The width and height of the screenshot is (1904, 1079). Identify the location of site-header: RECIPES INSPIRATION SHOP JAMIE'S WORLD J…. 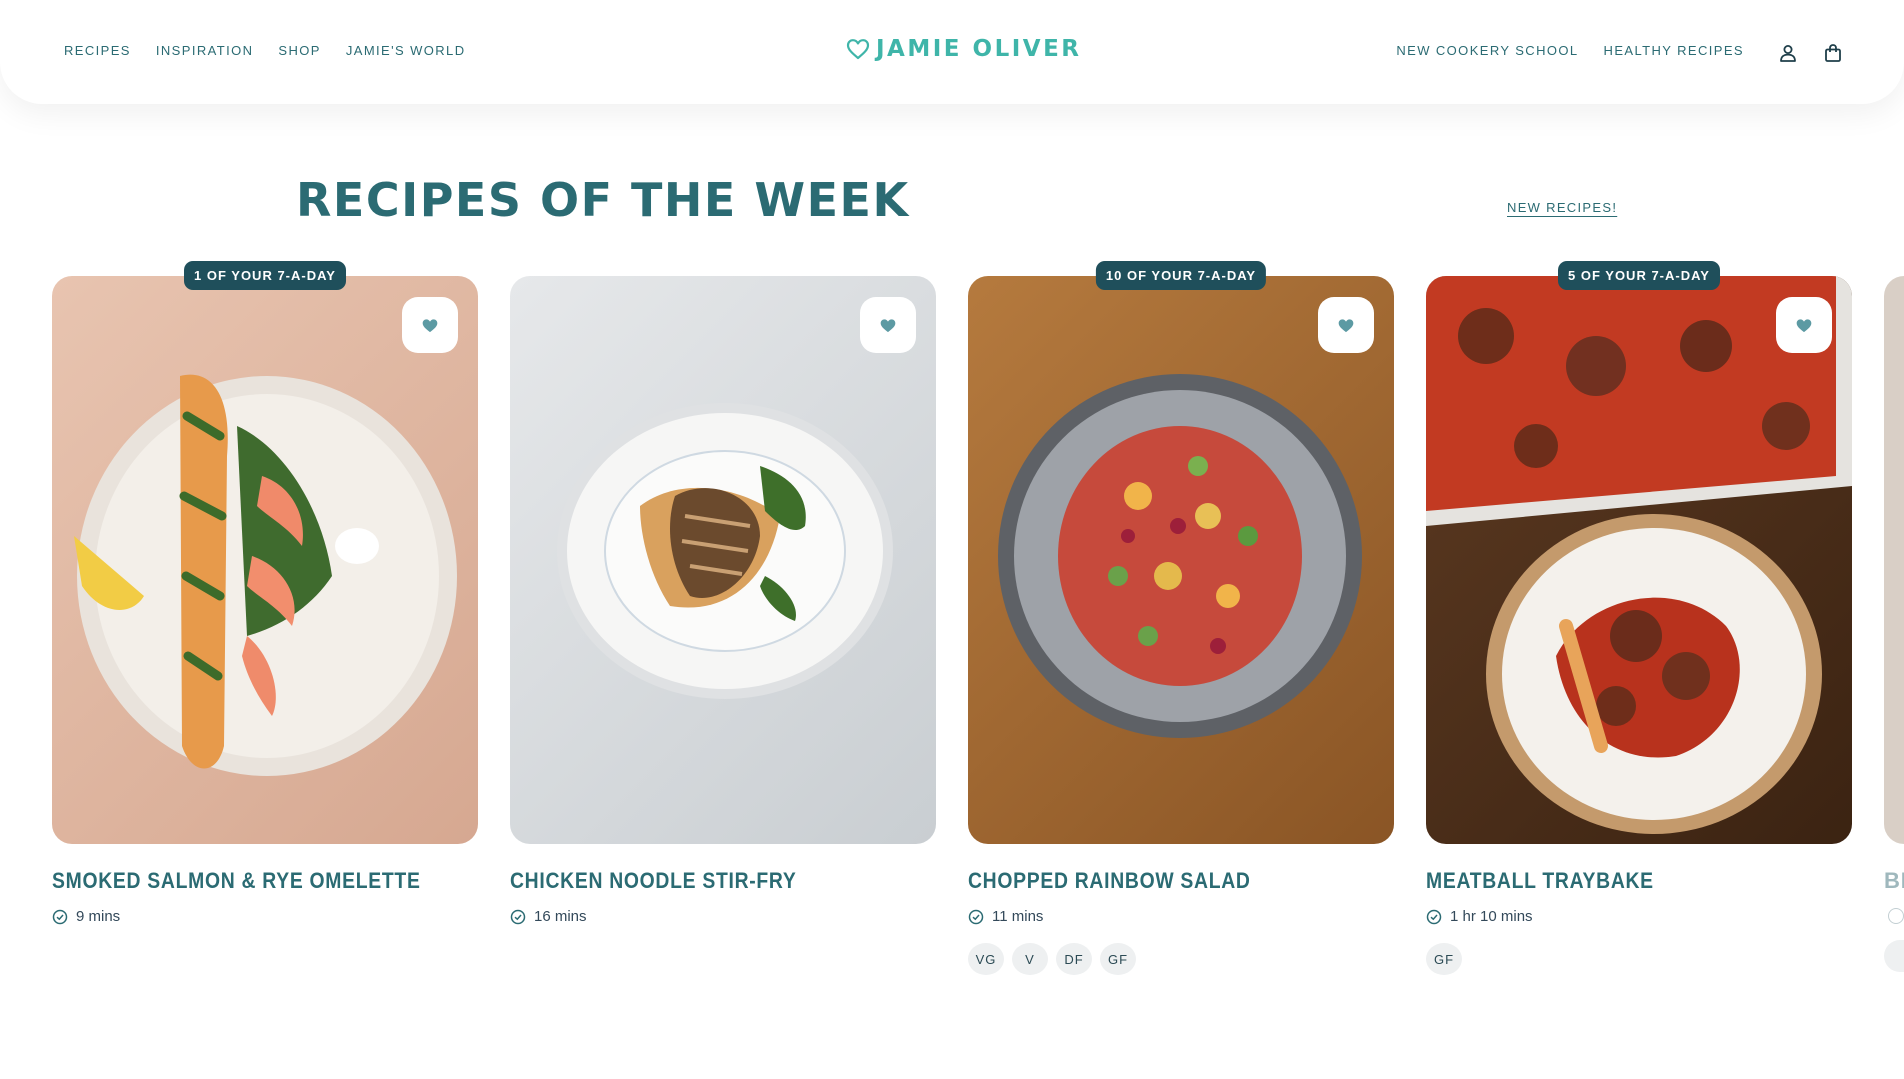
(952, 52).